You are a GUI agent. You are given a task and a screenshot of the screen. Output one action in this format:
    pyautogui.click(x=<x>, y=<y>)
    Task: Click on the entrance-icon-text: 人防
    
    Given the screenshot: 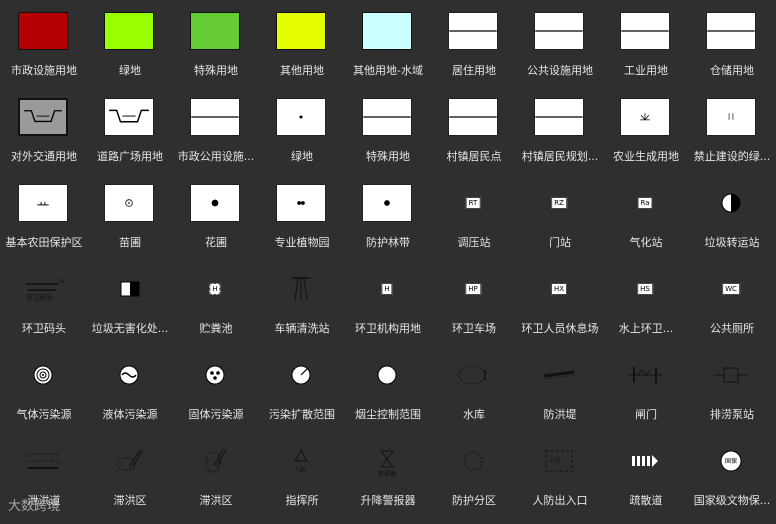 What is the action you would take?
    pyautogui.click(x=555, y=461)
    